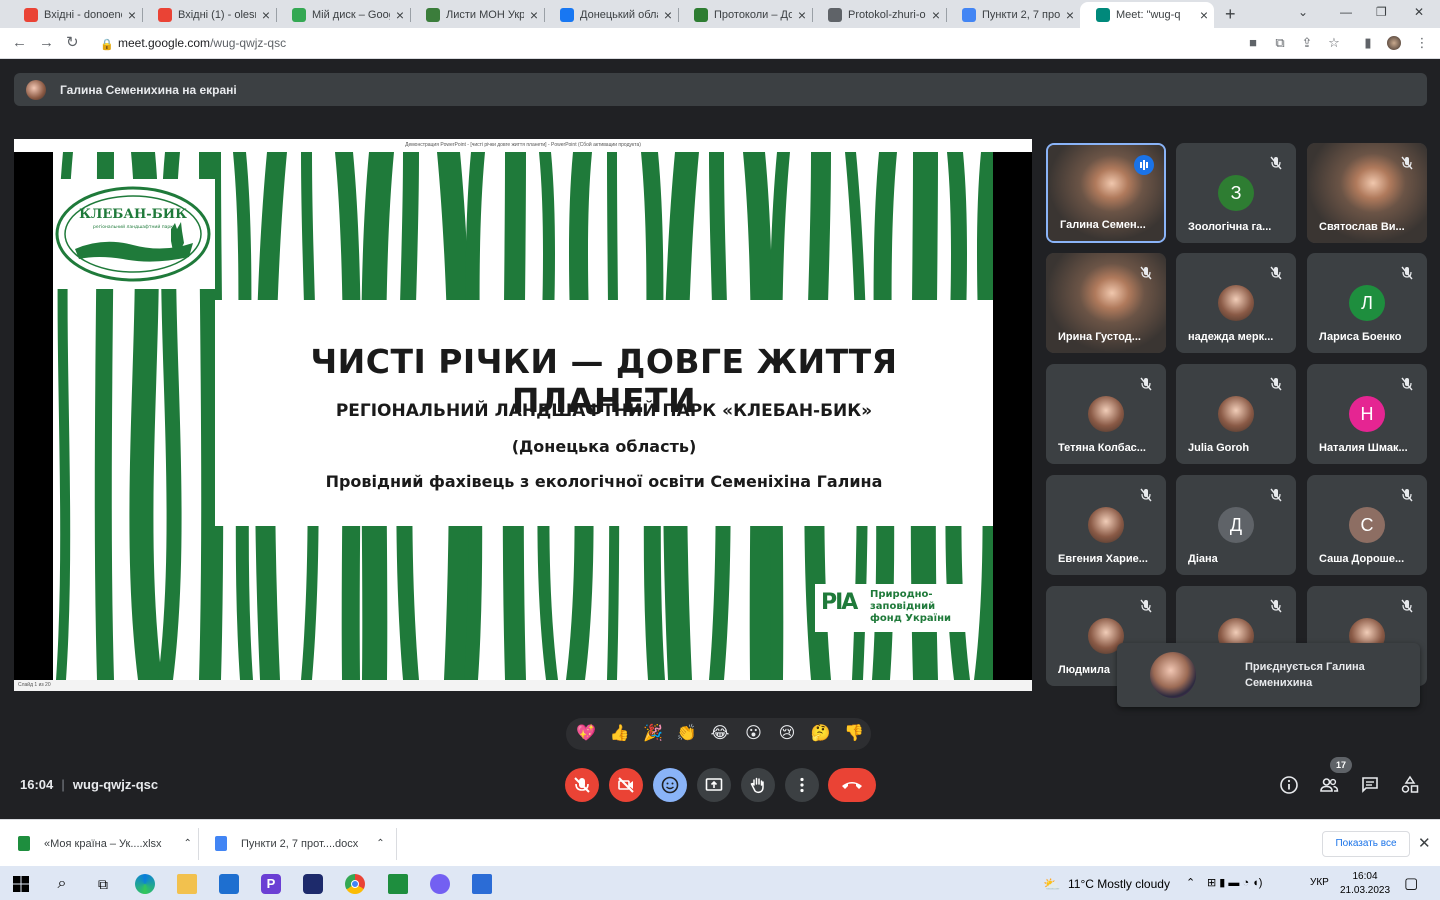  What do you see at coordinates (1319, 882) in the screenshot?
I see `language-indicator: УКР` at bounding box center [1319, 882].